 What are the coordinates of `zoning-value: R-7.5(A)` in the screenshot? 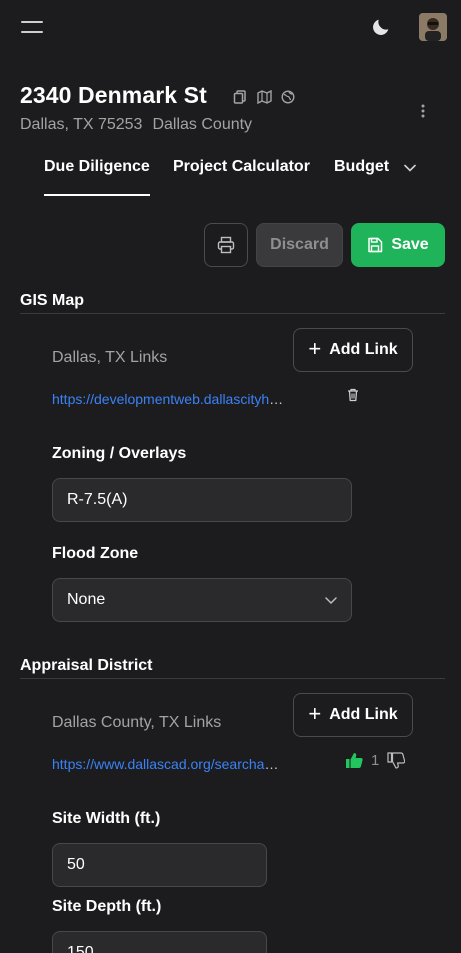 It's located at (97, 499).